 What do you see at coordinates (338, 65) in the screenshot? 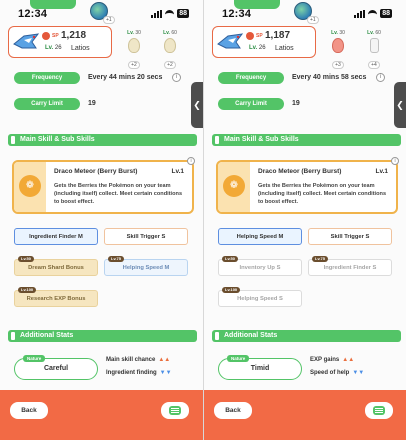
I see `unlock-count: +3` at bounding box center [338, 65].